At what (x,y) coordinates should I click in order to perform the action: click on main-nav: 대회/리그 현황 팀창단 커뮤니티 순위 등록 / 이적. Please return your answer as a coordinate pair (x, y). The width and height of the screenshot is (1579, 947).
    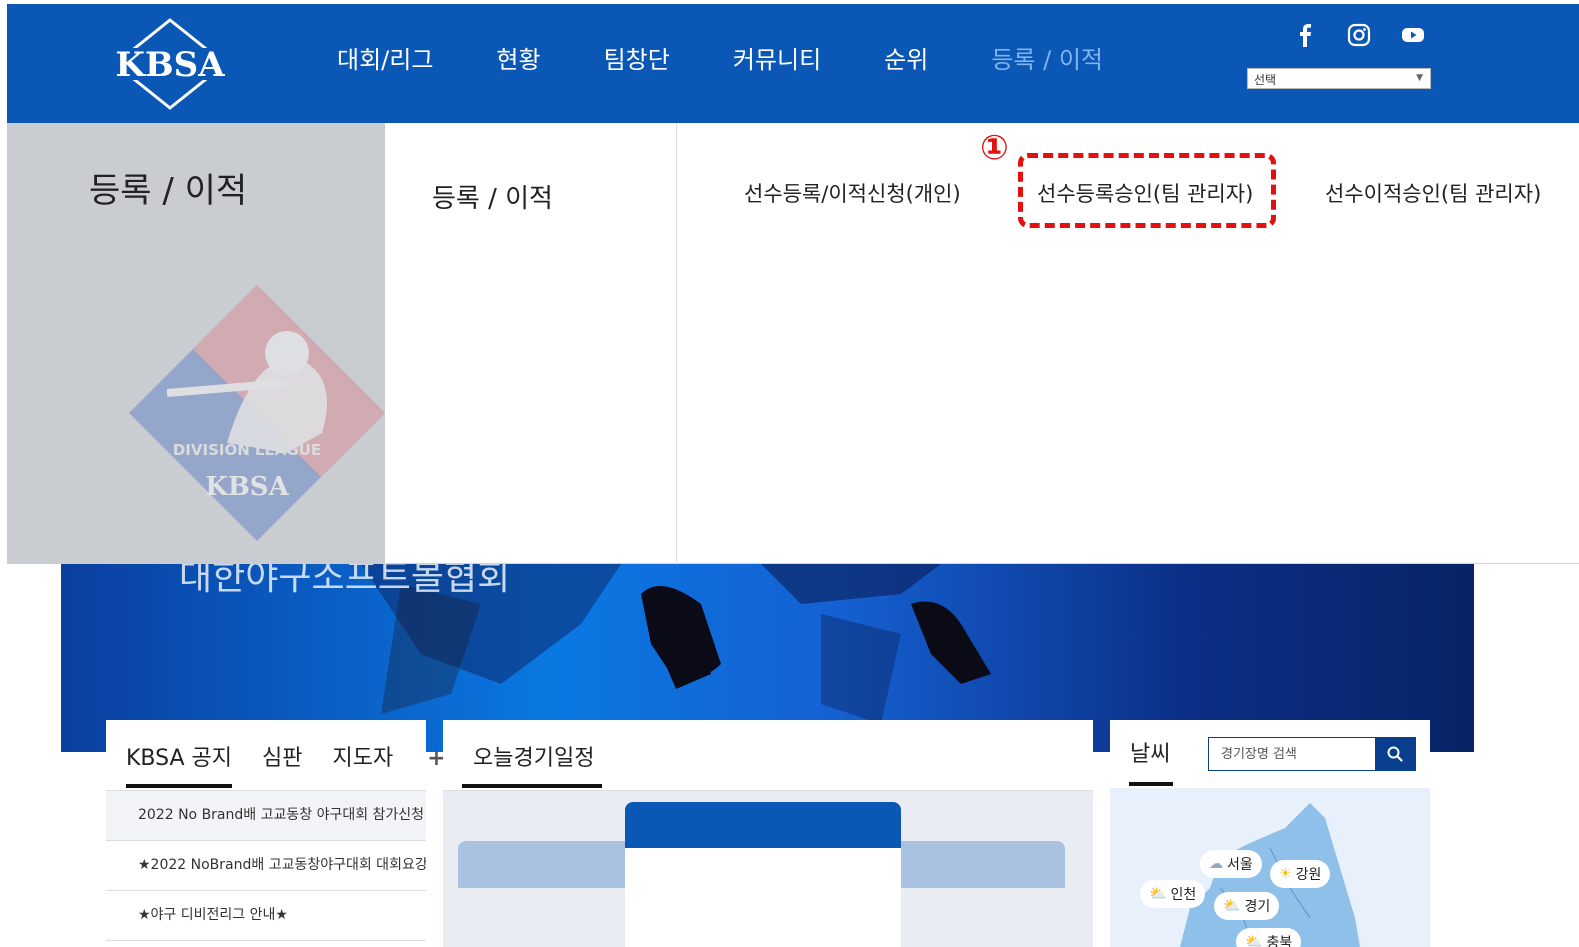
    Looking at the image, I should click on (751, 57).